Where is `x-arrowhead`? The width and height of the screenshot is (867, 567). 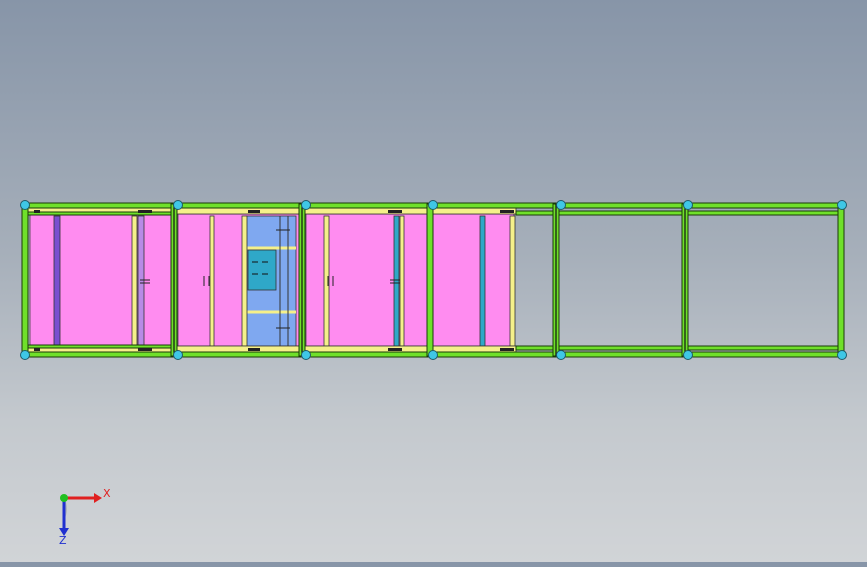
x-arrowhead is located at coordinates (98, 498).